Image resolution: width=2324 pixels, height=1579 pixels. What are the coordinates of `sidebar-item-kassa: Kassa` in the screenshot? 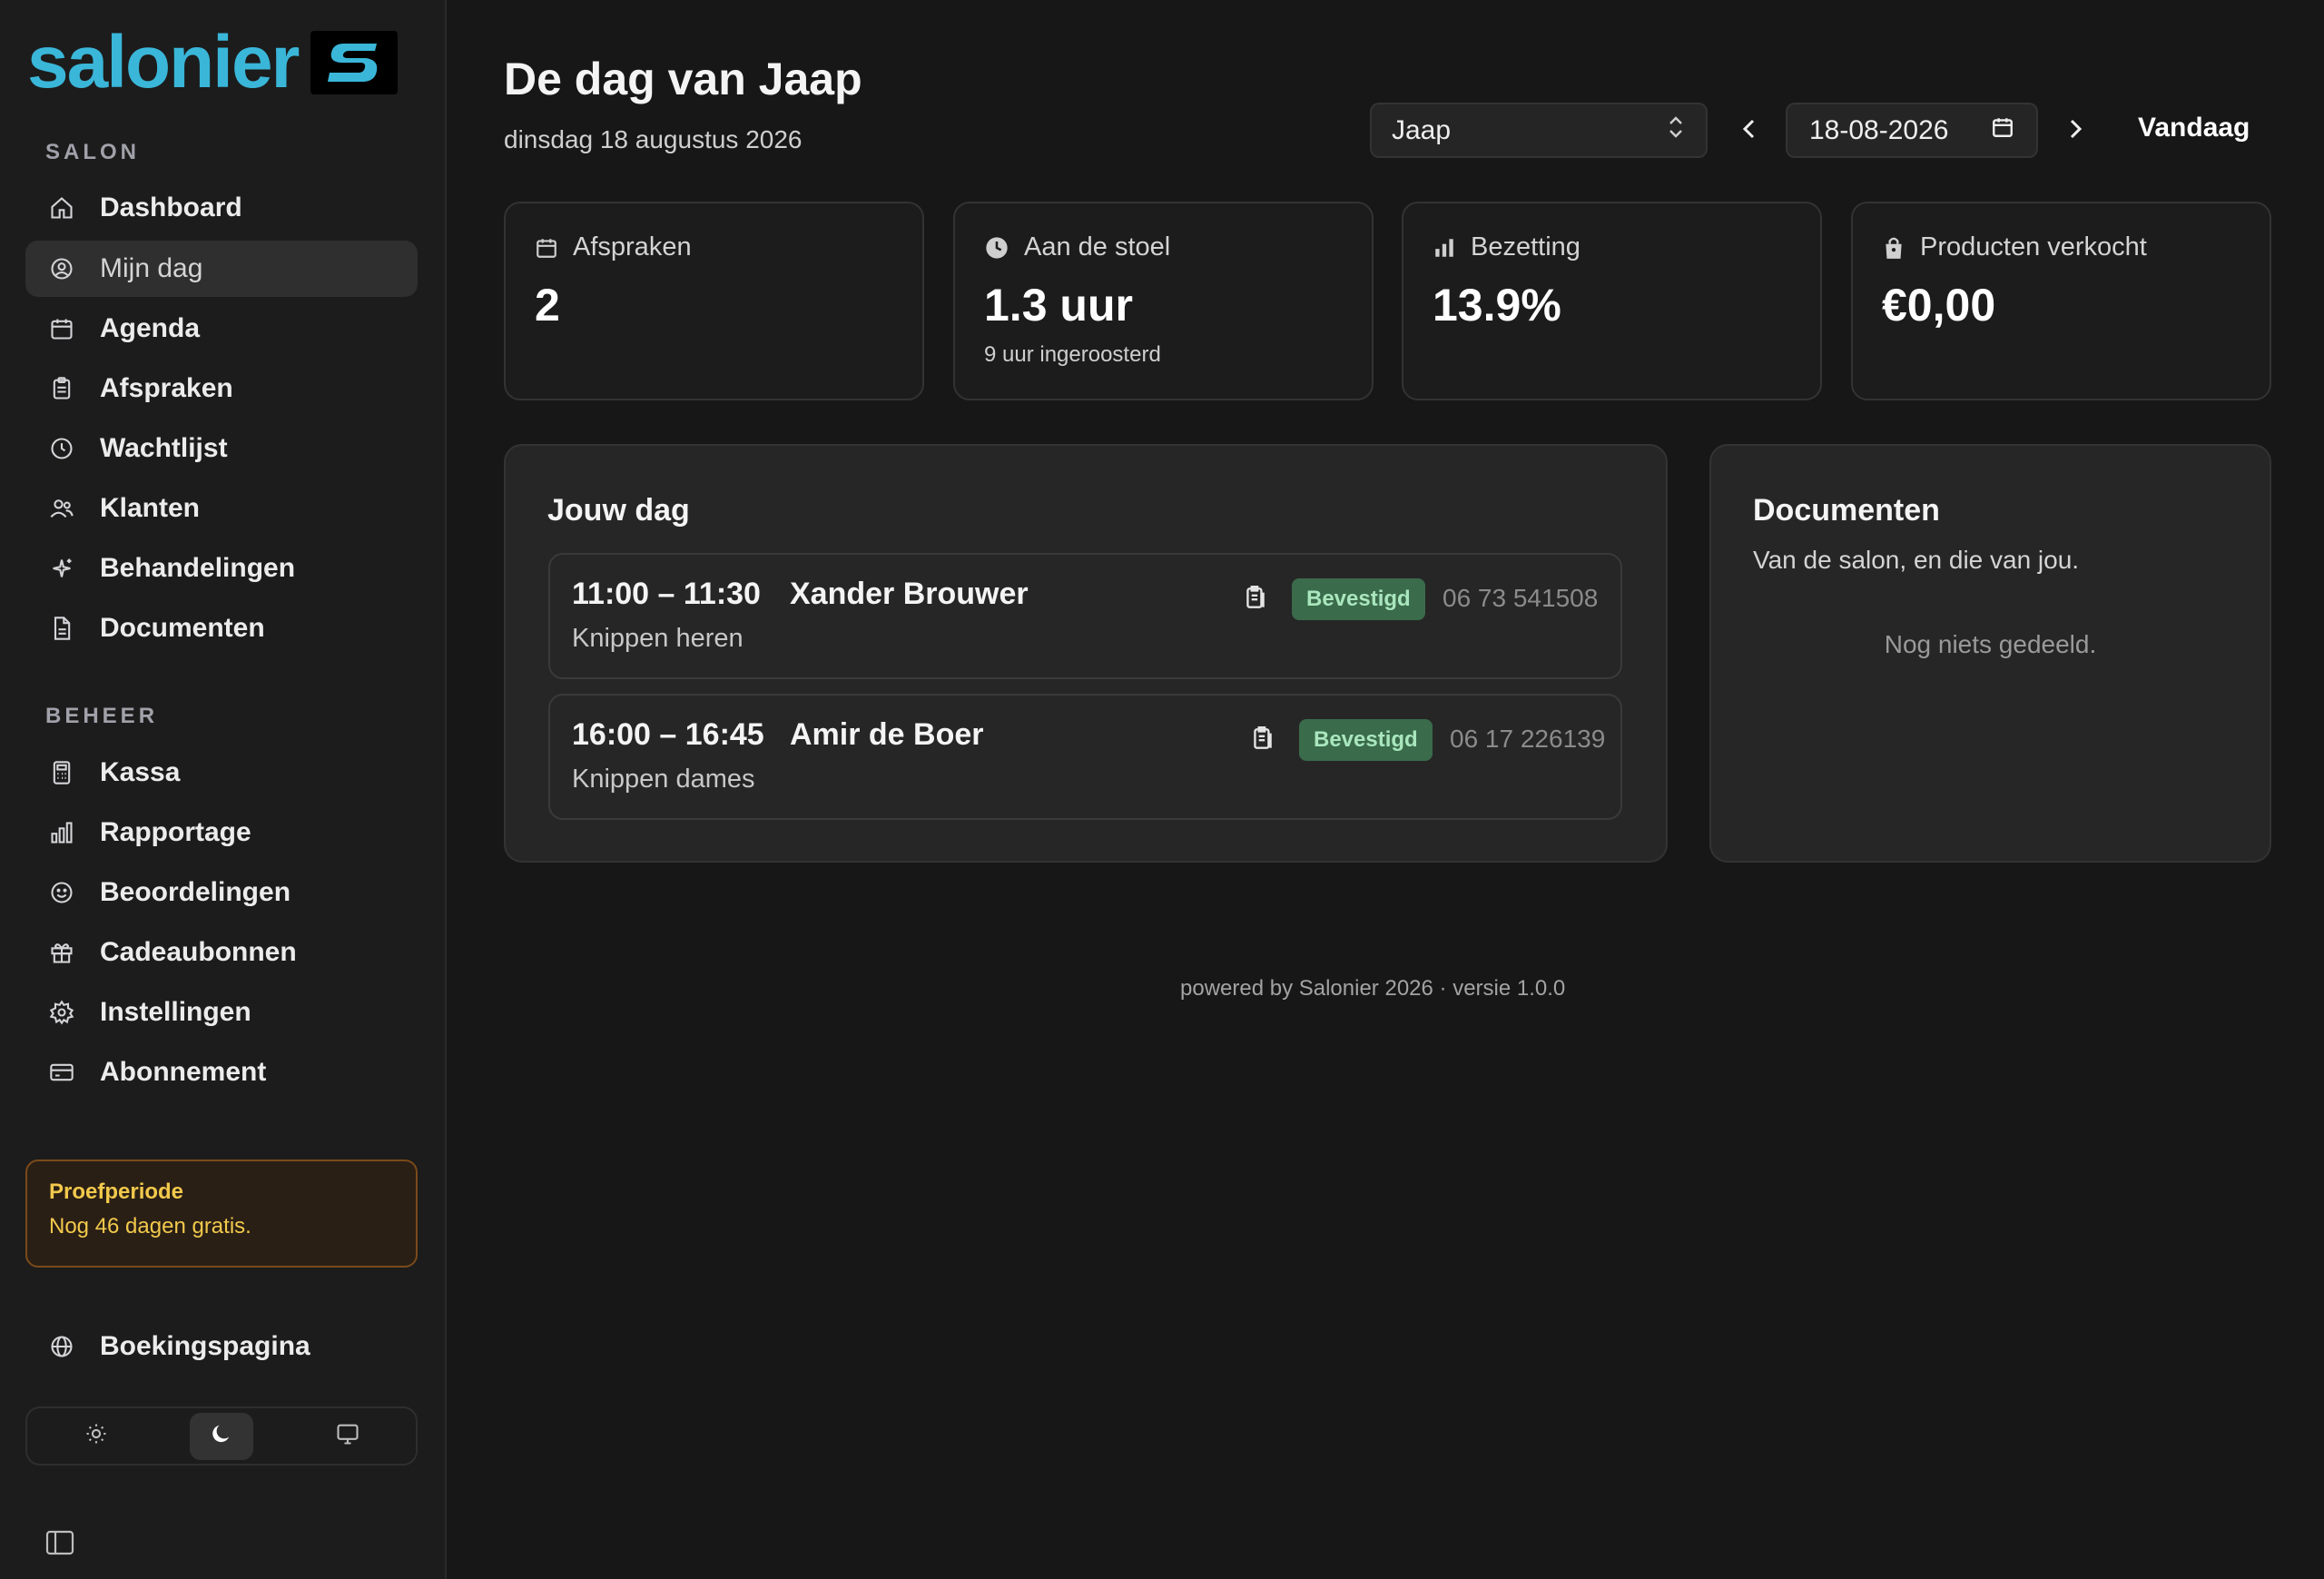 It's located at (221, 773).